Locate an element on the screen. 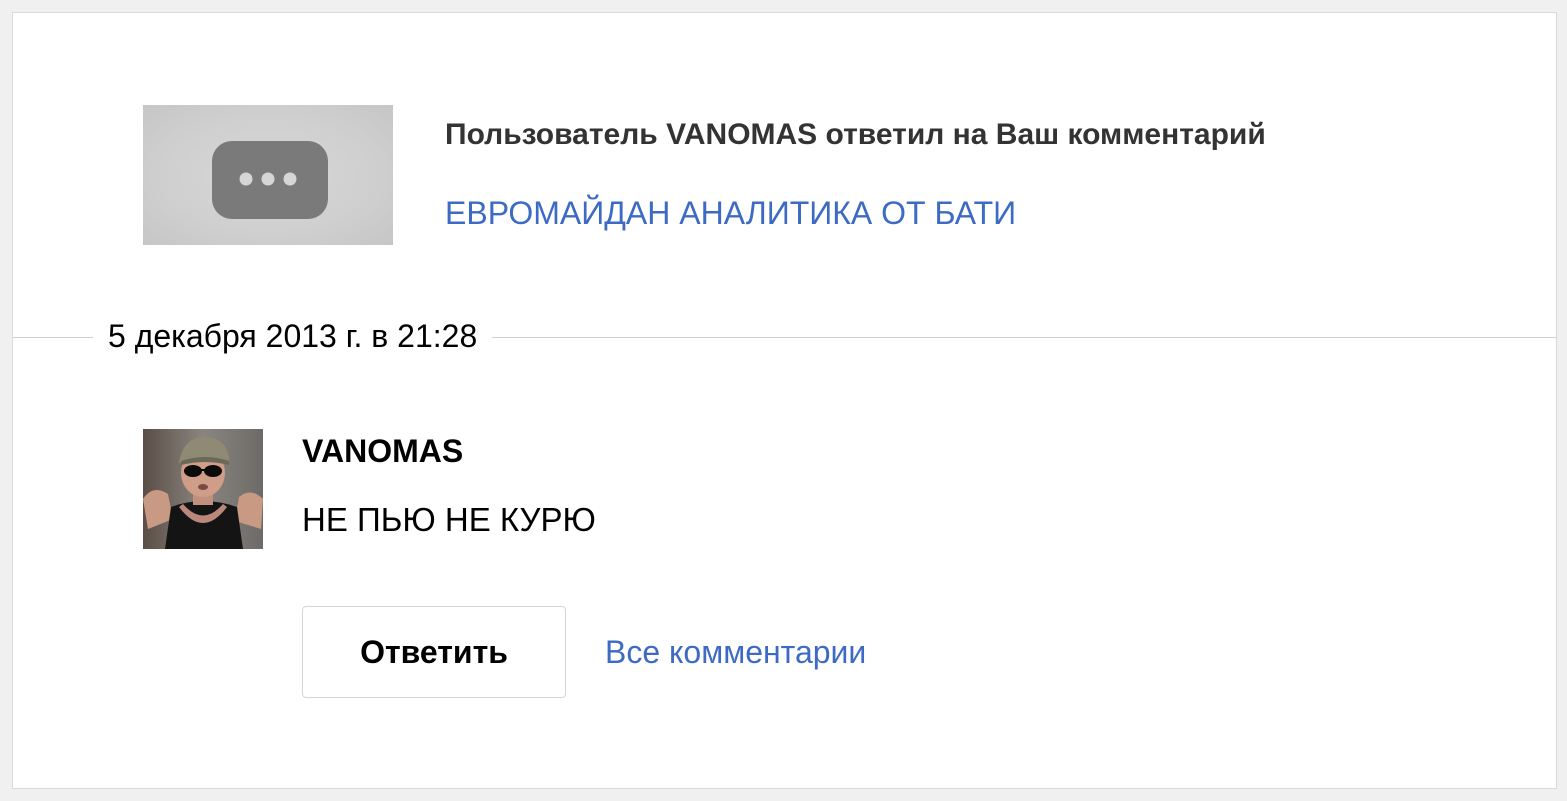 This screenshot has height=801, width=1567. video-title-link: ЕВРОМАЙДАН АНАЛИТИКА ОТ БАТИ is located at coordinates (730, 213).